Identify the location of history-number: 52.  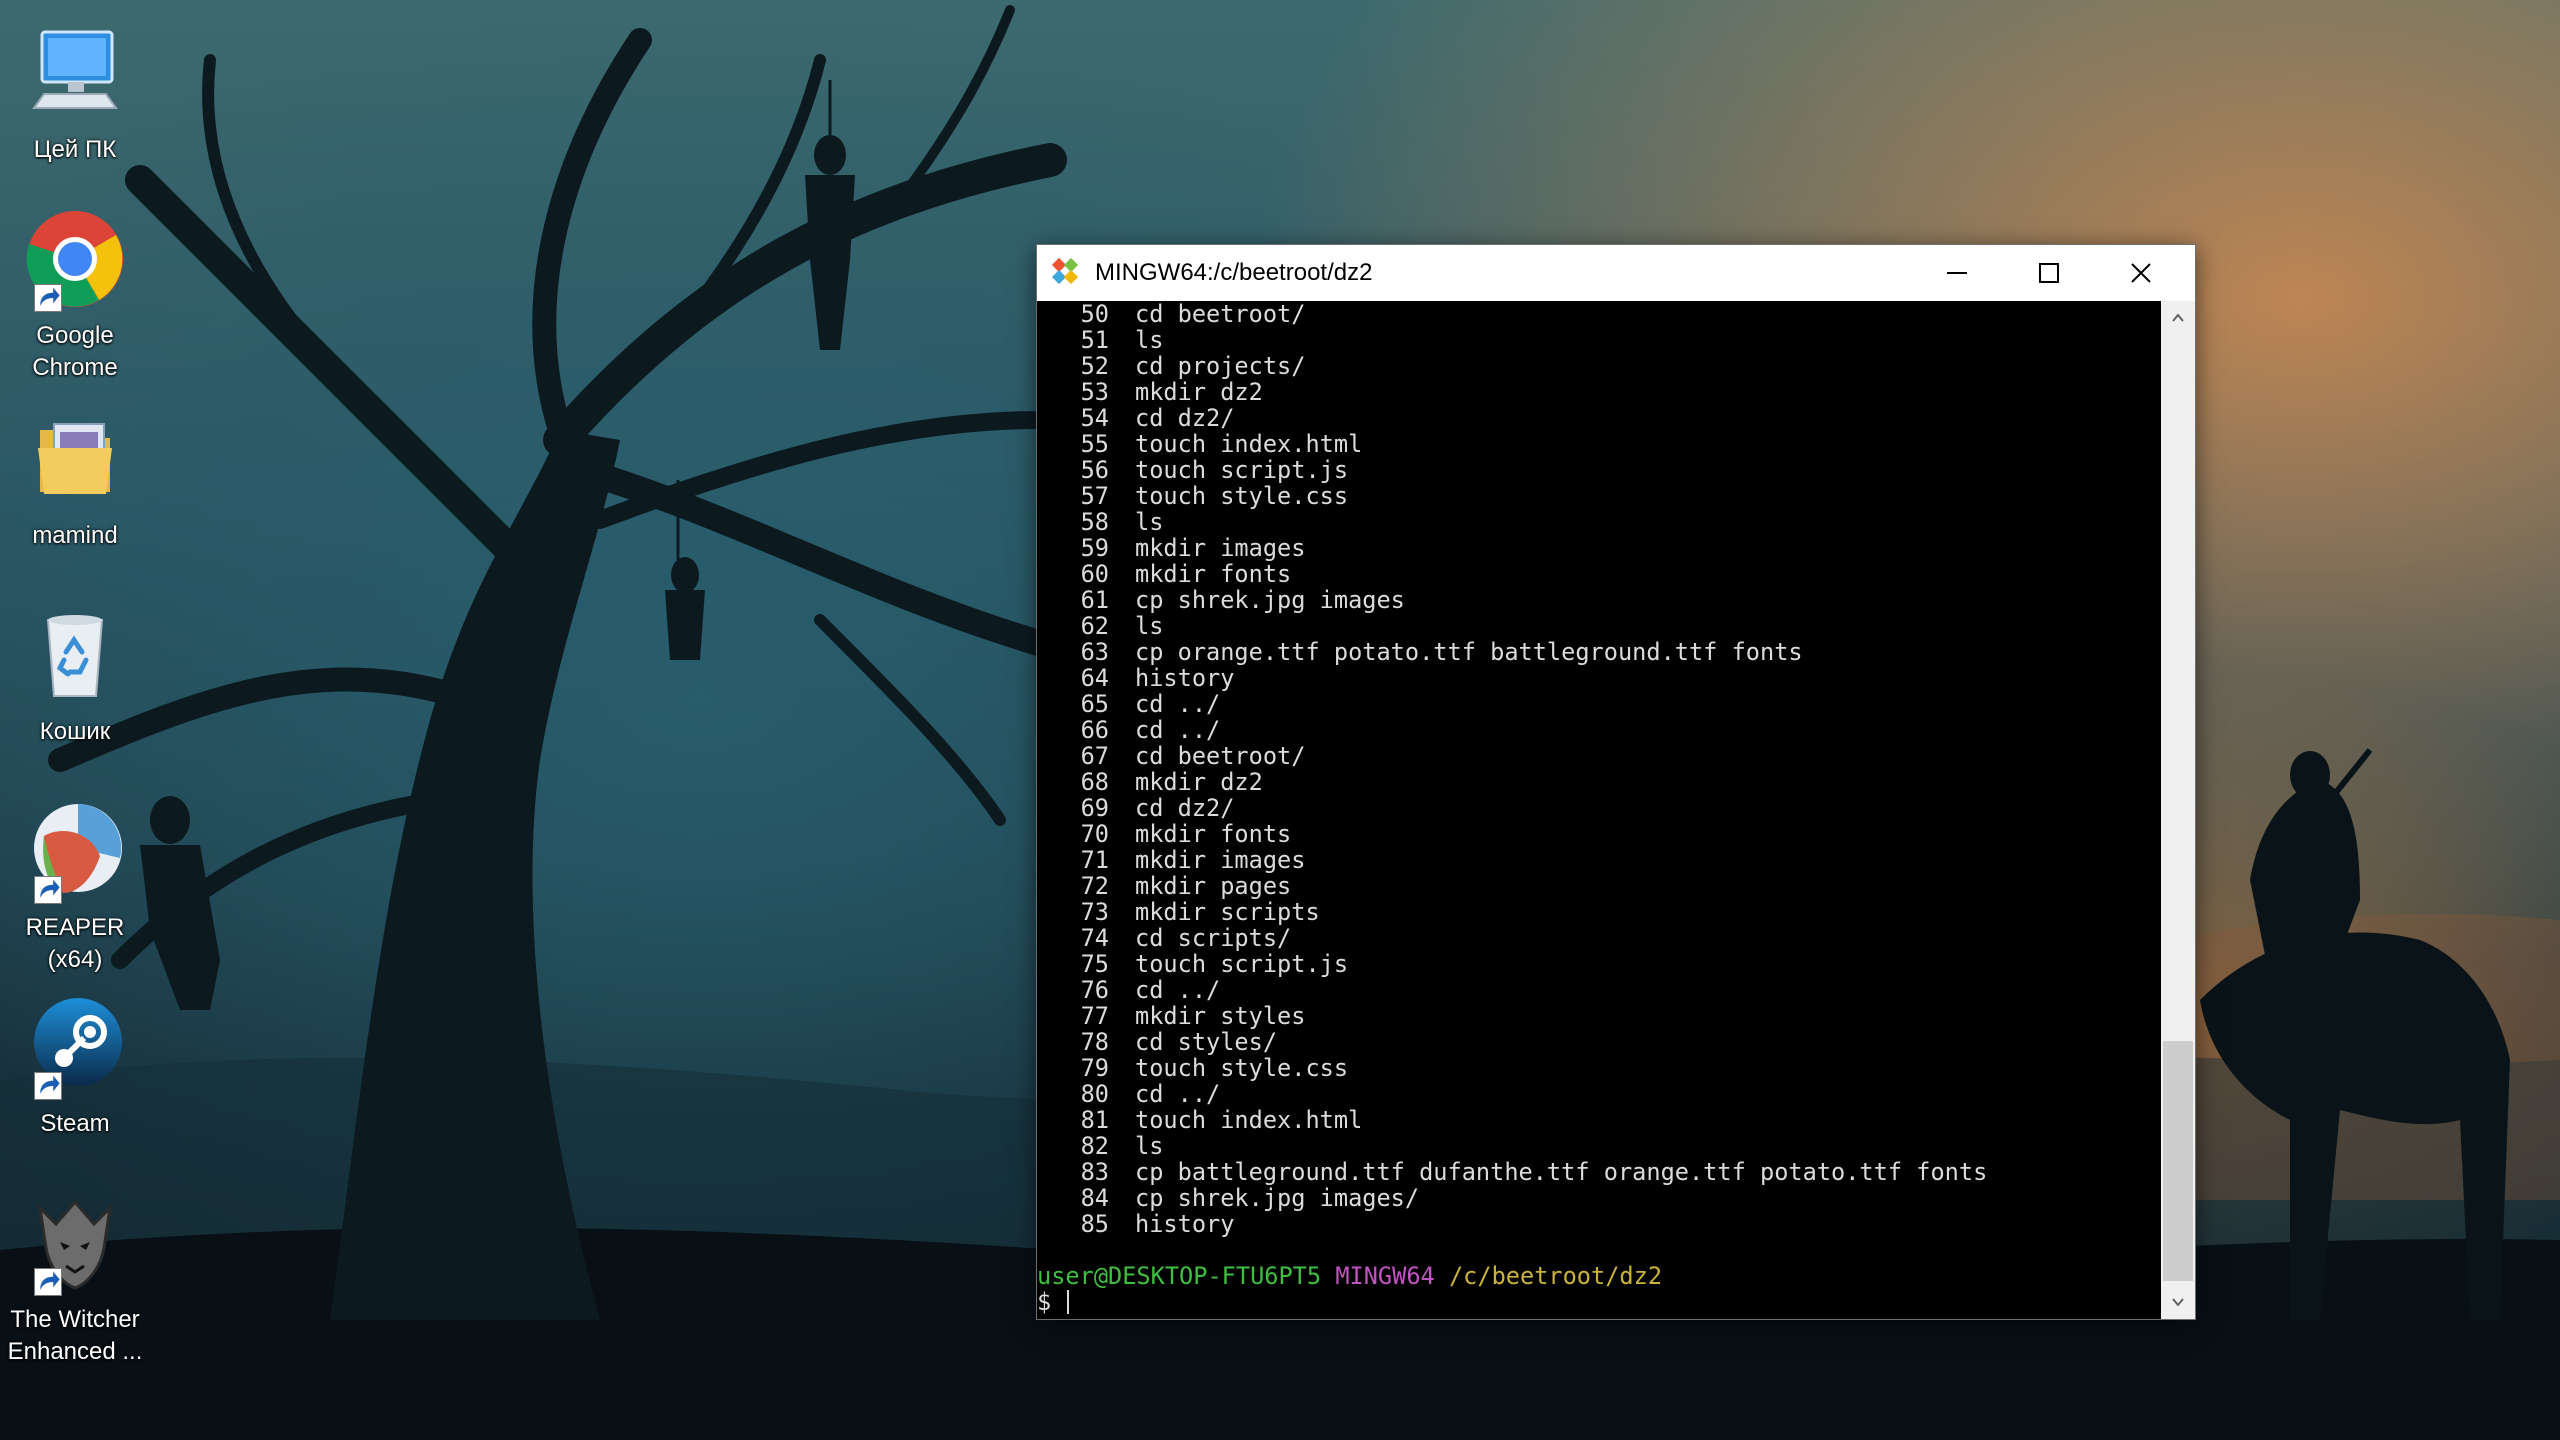
(1094, 366).